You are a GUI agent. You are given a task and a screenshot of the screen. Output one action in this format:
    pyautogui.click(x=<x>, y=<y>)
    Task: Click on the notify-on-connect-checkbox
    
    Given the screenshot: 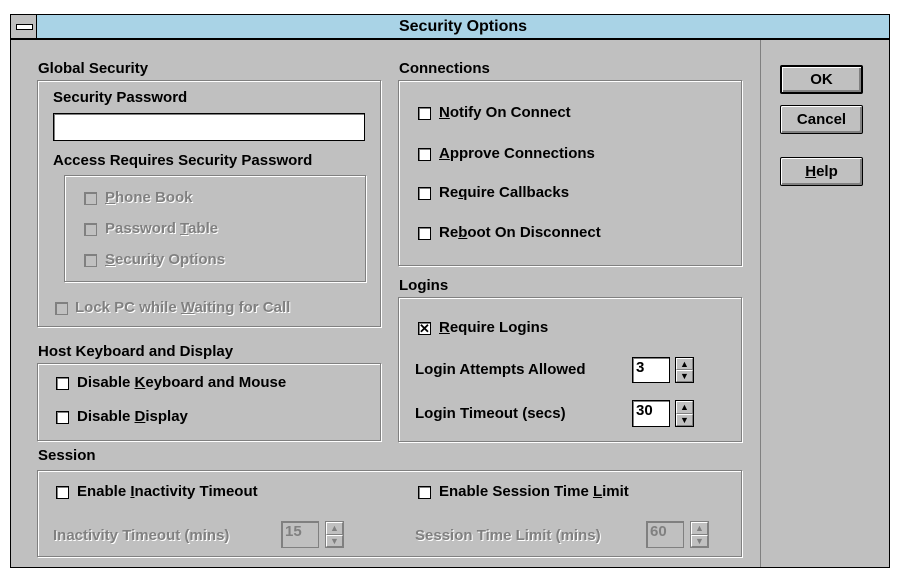 What is the action you would take?
    pyautogui.click(x=424, y=113)
    